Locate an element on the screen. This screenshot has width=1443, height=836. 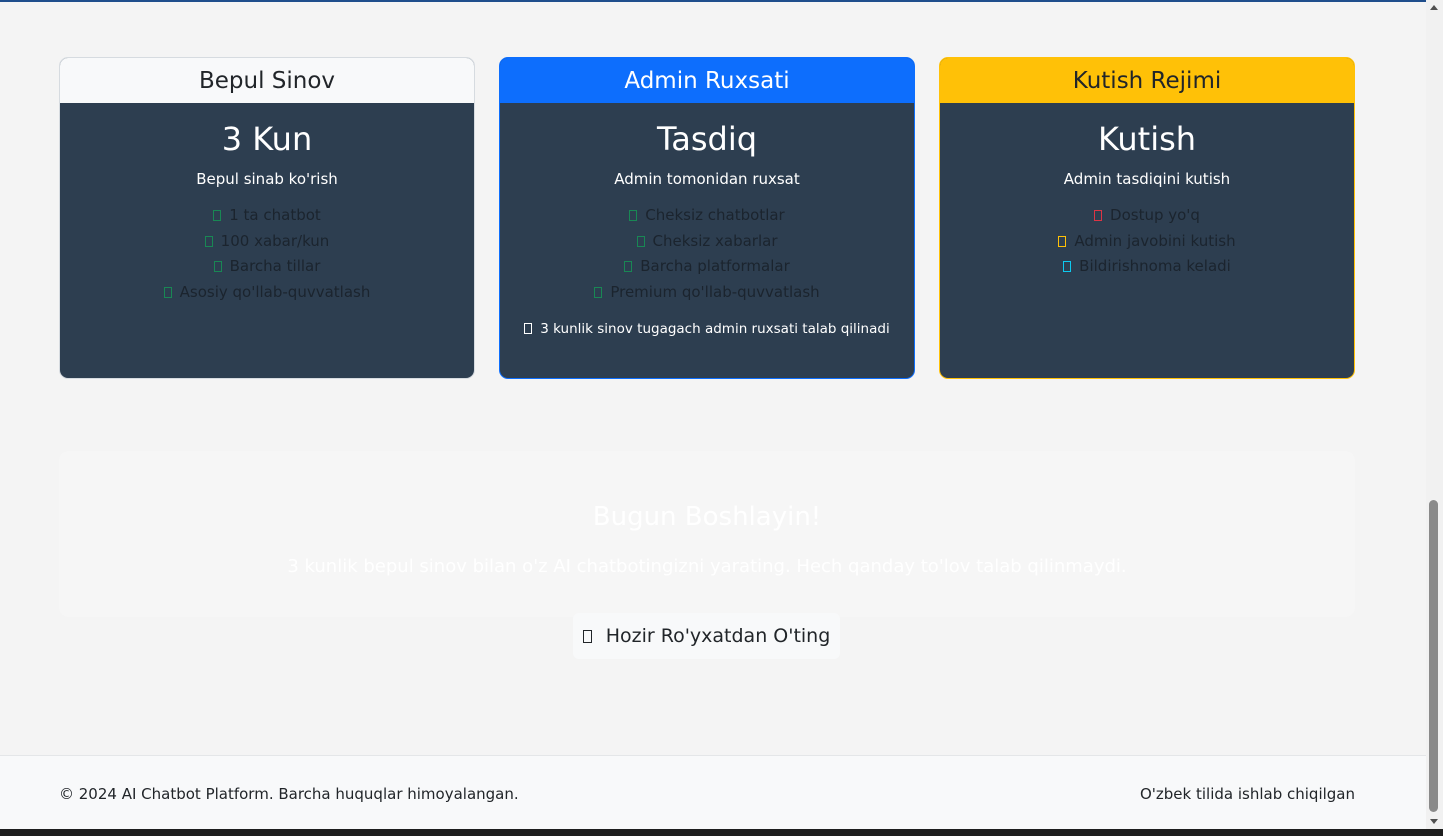
card-value: Tasdiq is located at coordinates (707, 139).